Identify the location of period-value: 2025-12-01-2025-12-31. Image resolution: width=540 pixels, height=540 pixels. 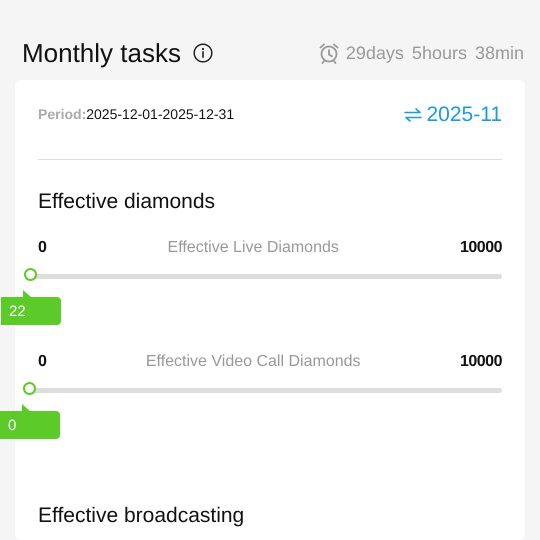
(160, 114).